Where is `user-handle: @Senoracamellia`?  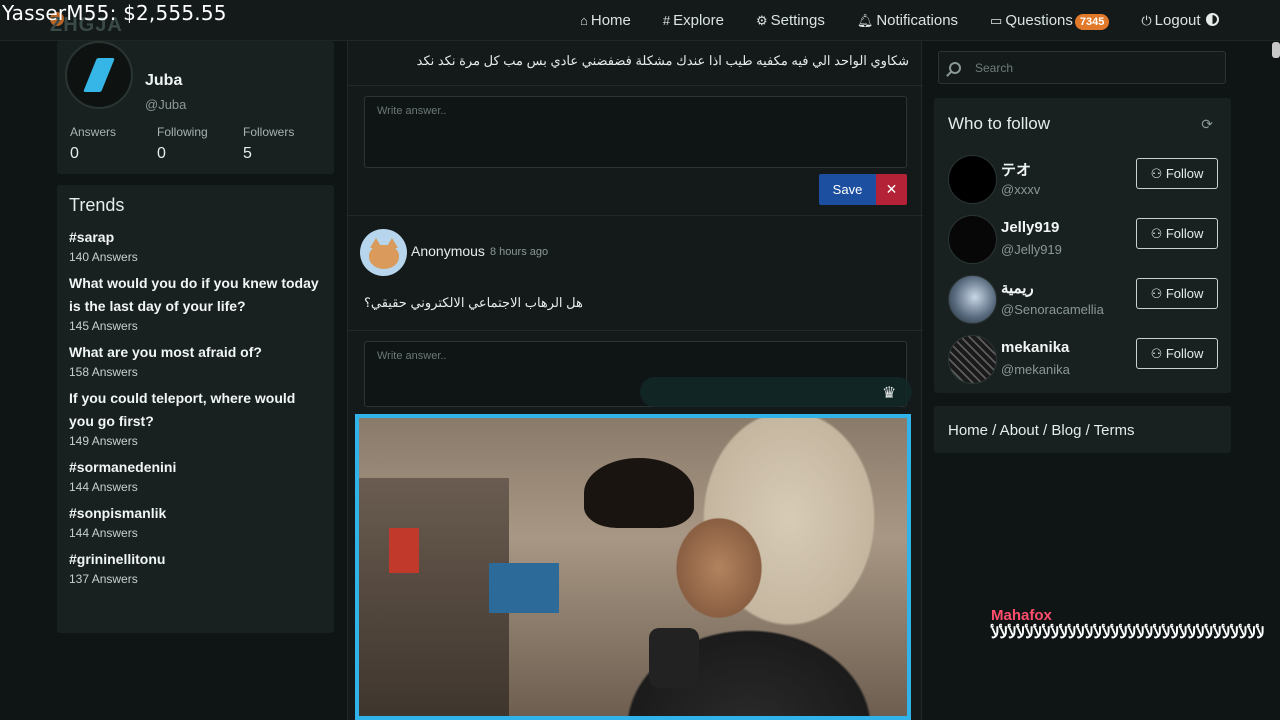 user-handle: @Senoracamellia is located at coordinates (1052, 309).